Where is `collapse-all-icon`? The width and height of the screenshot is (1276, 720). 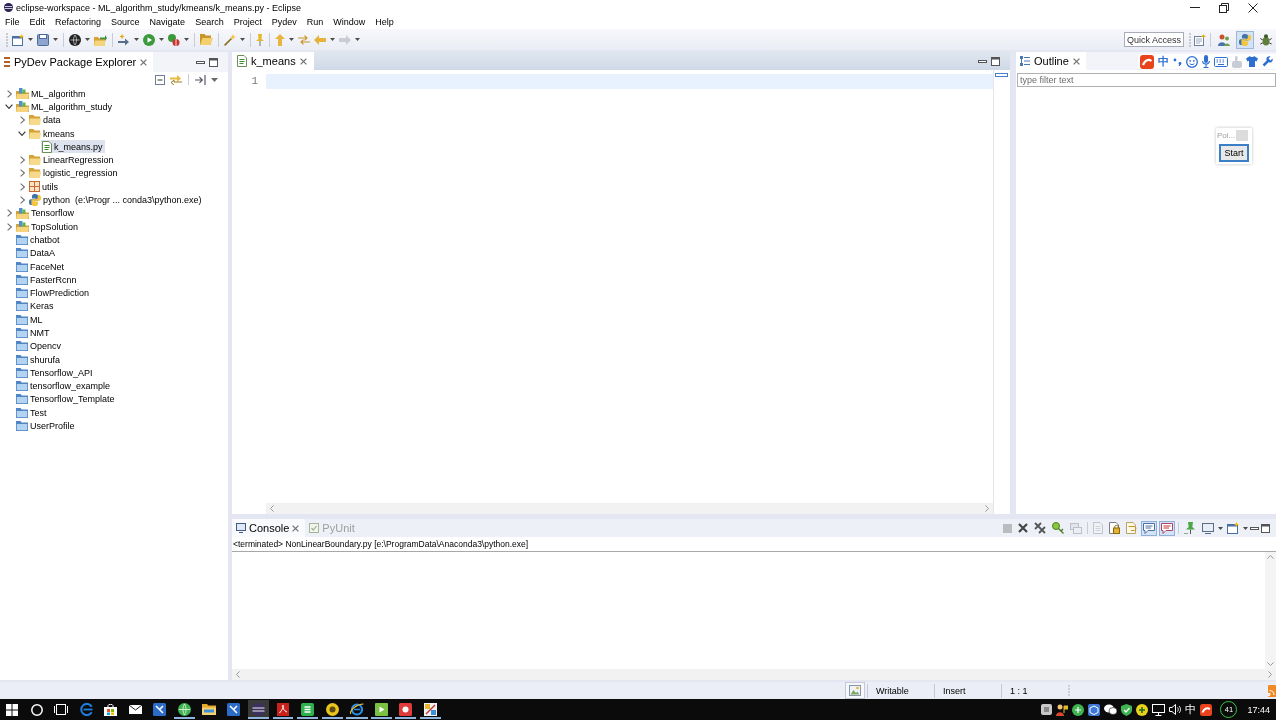 collapse-all-icon is located at coordinates (160, 79).